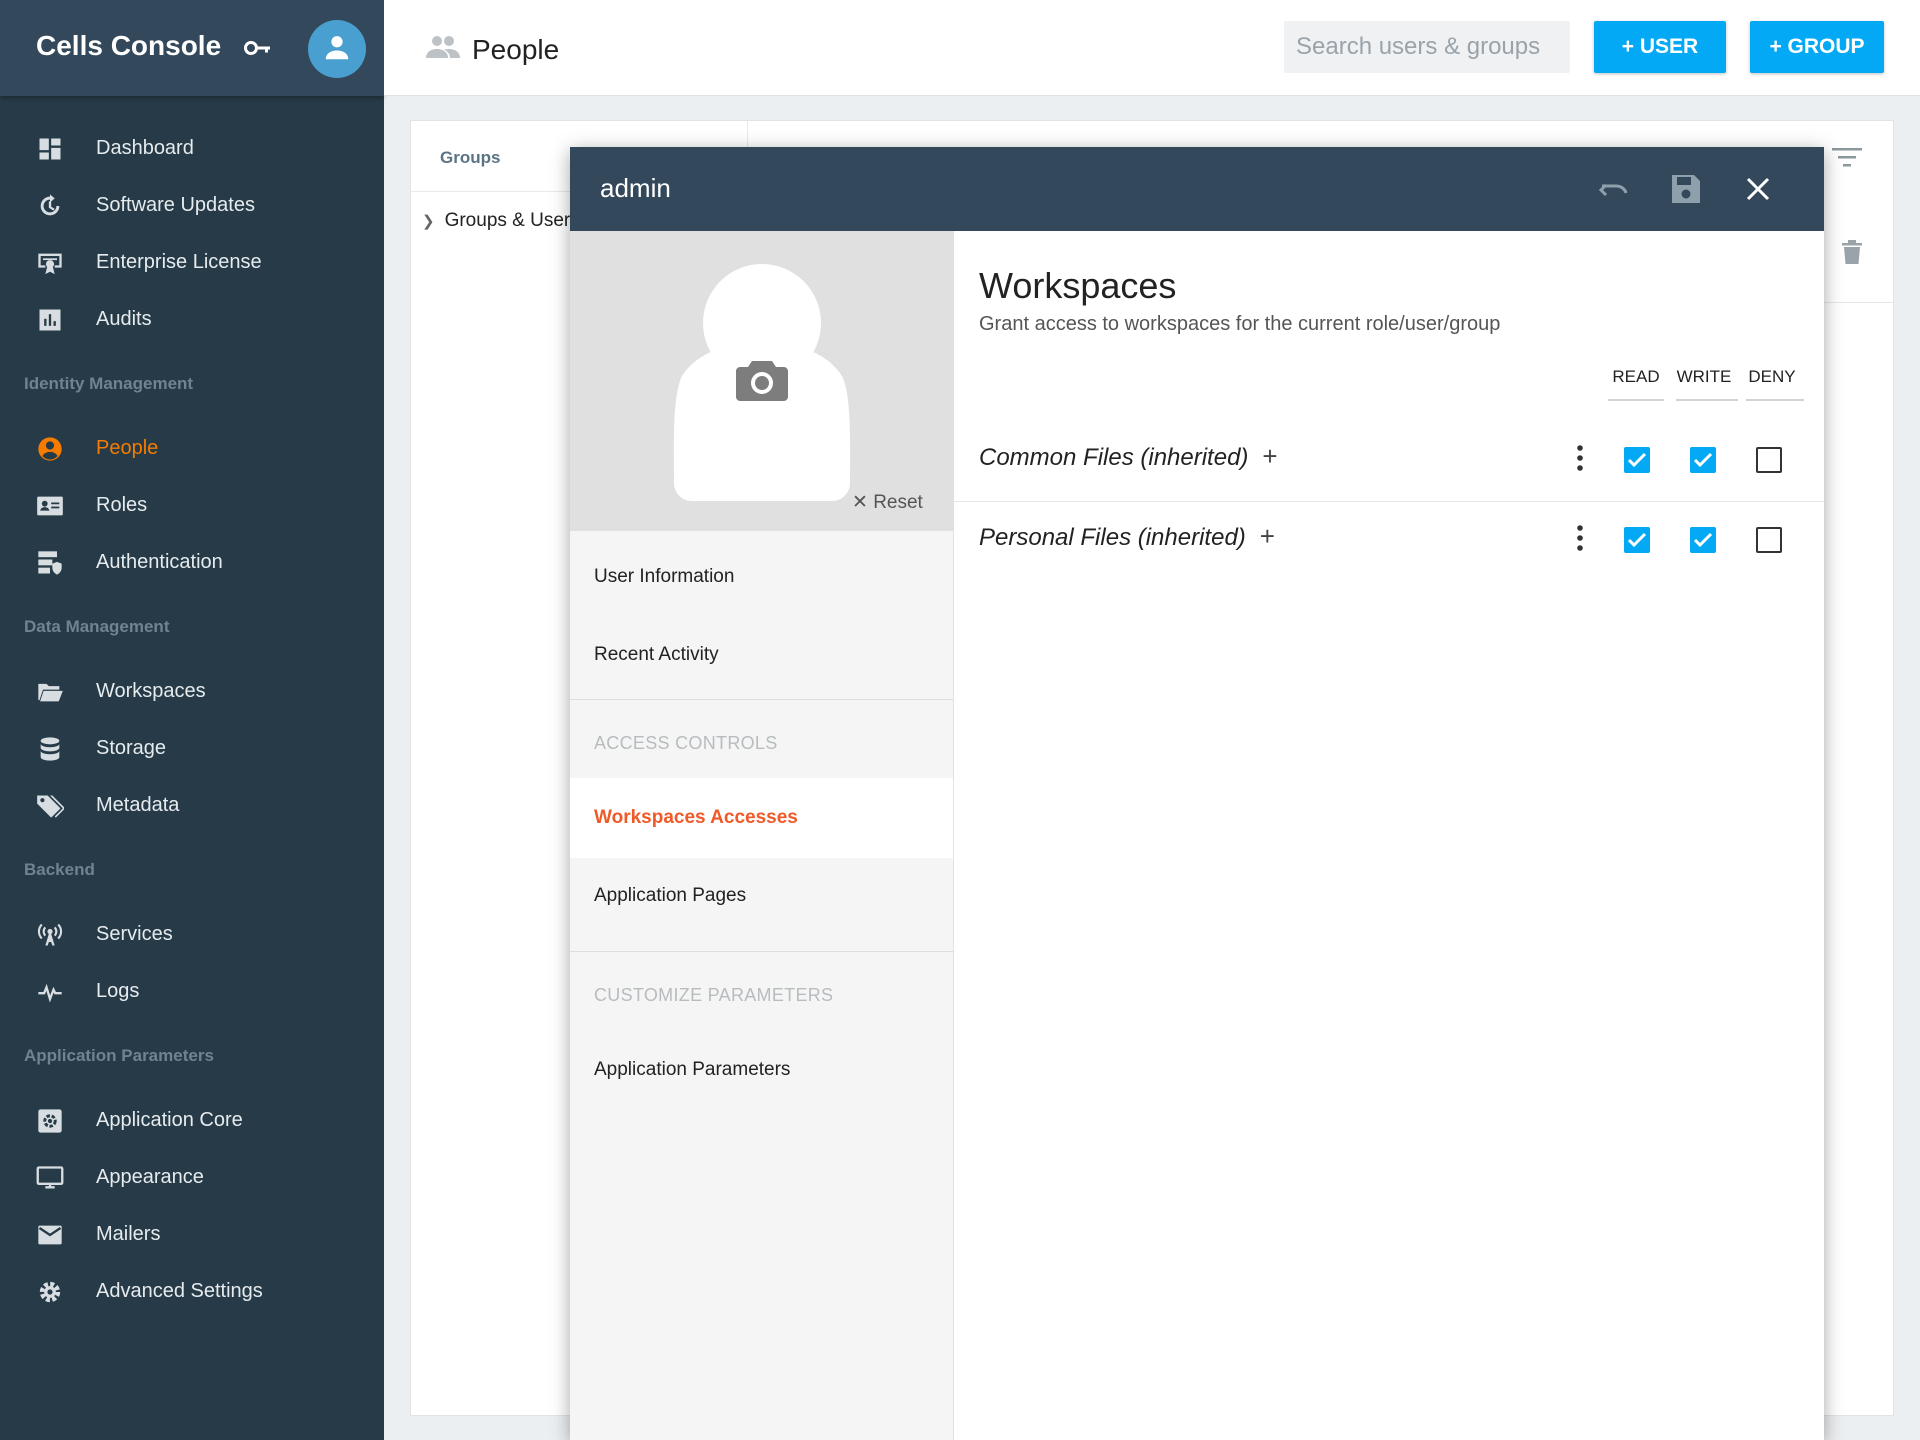  I want to click on chevron-right-icon: ❯, so click(428, 221).